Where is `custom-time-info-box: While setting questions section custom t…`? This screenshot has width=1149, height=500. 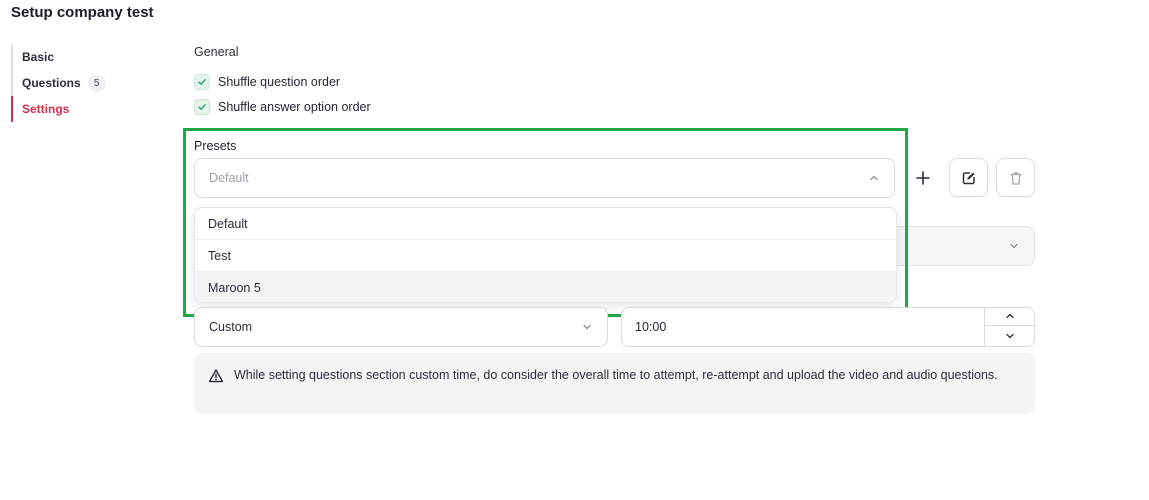 custom-time-info-box: While setting questions section custom t… is located at coordinates (614, 383).